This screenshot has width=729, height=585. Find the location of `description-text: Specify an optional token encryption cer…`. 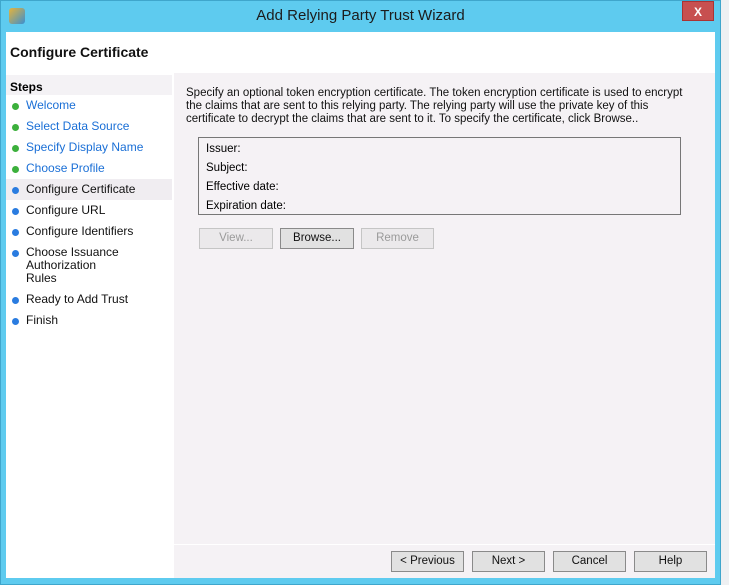

description-text: Specify an optional token encryption cer… is located at coordinates (434, 106).